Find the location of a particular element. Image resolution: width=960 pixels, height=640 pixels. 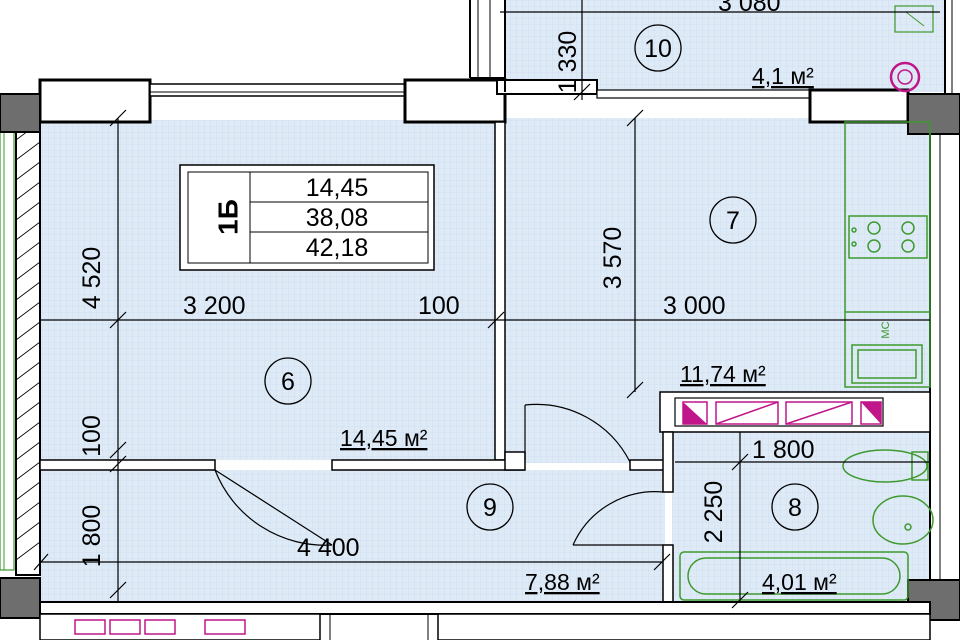

dim-bath-depth: 2 250 is located at coordinates (714, 512).